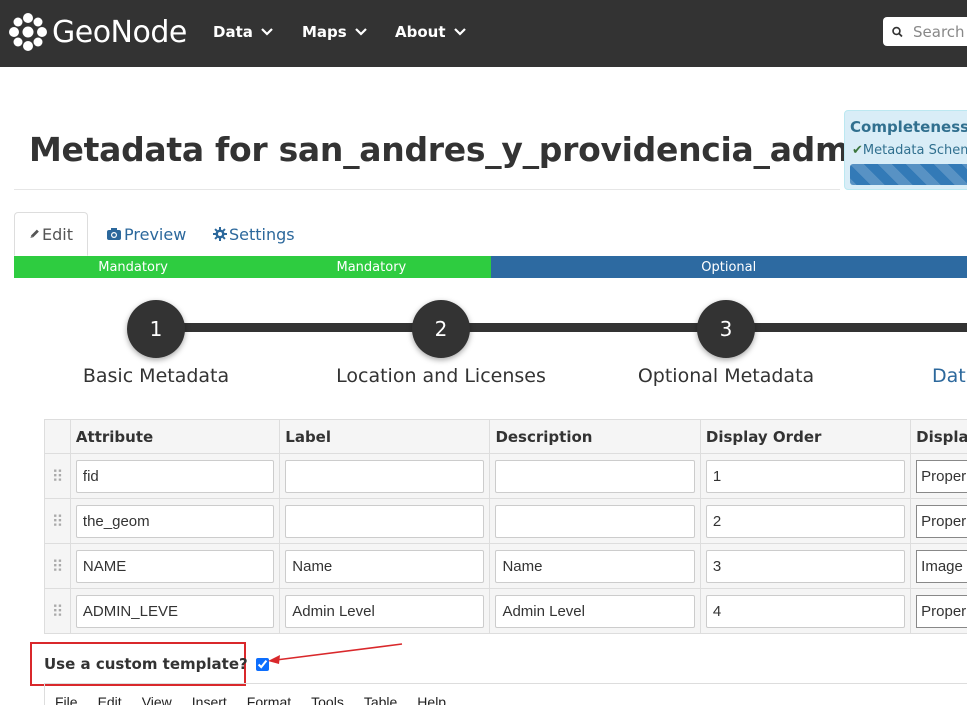  I want to click on tab-preview: Preview, so click(146, 234).